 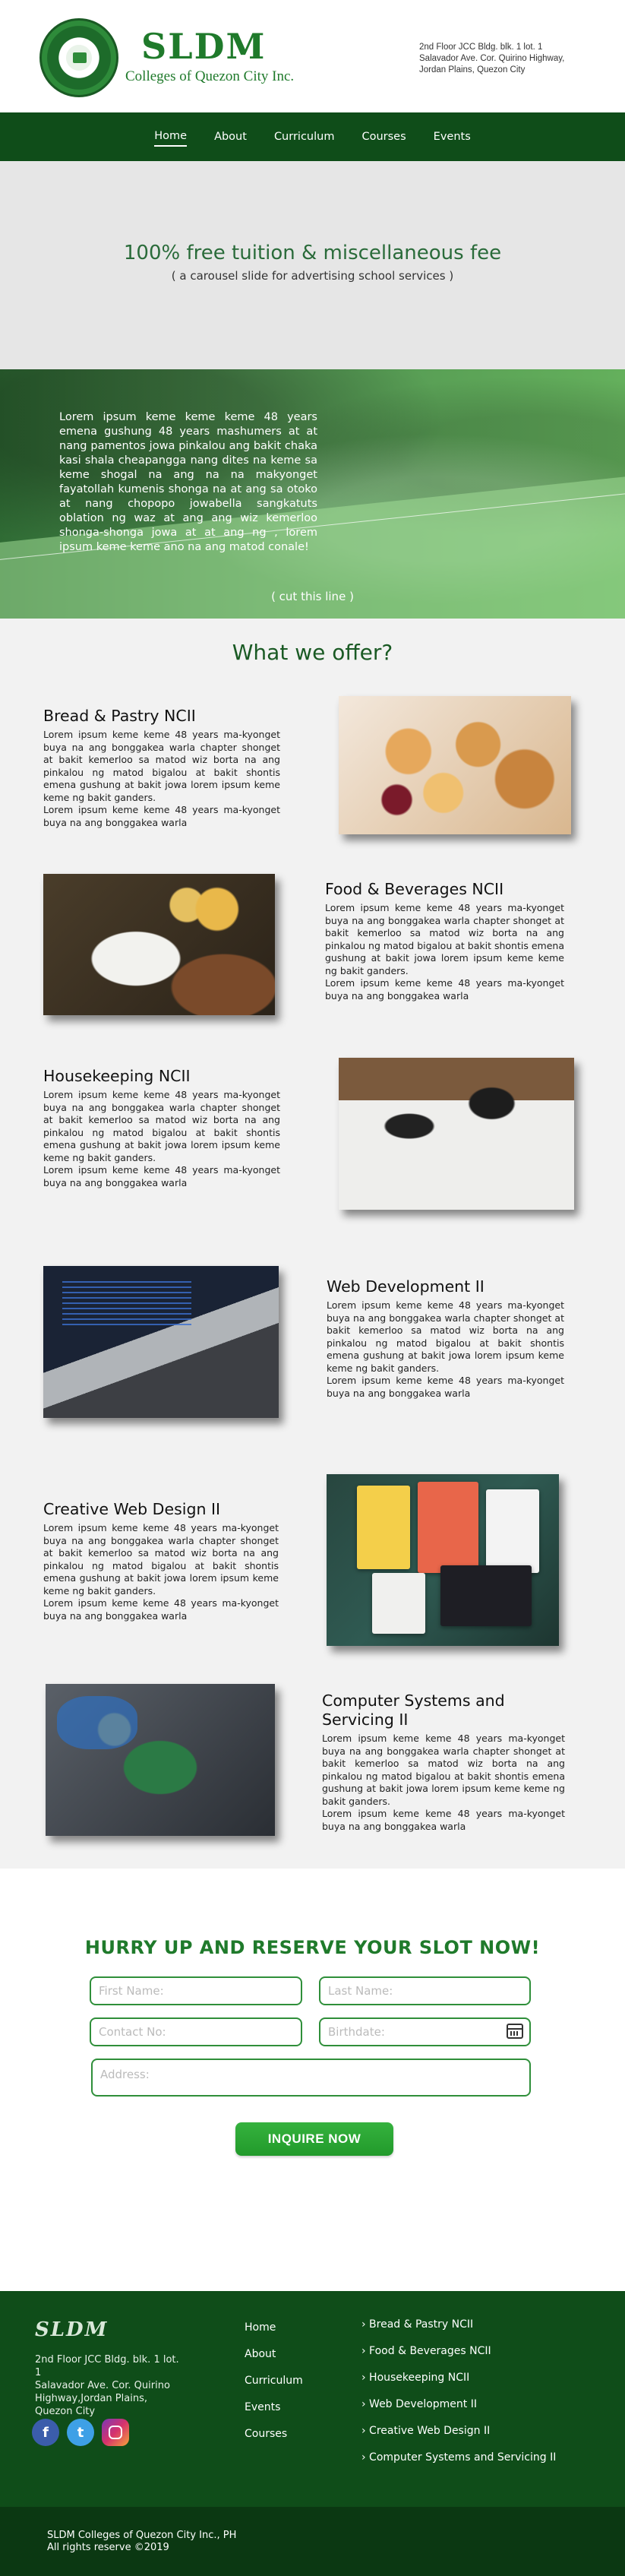 I want to click on social-links: f t, so click(x=80, y=2432).